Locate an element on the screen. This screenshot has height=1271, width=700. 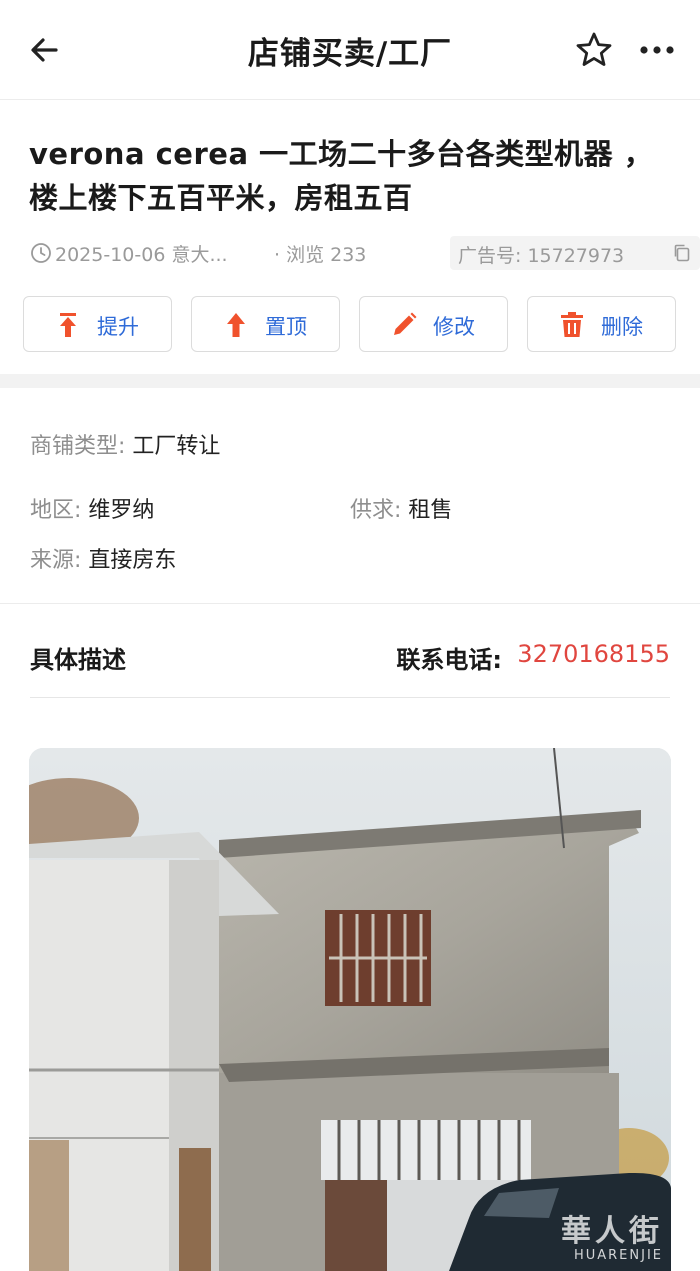
star-outline-icon is located at coordinates (594, 49).